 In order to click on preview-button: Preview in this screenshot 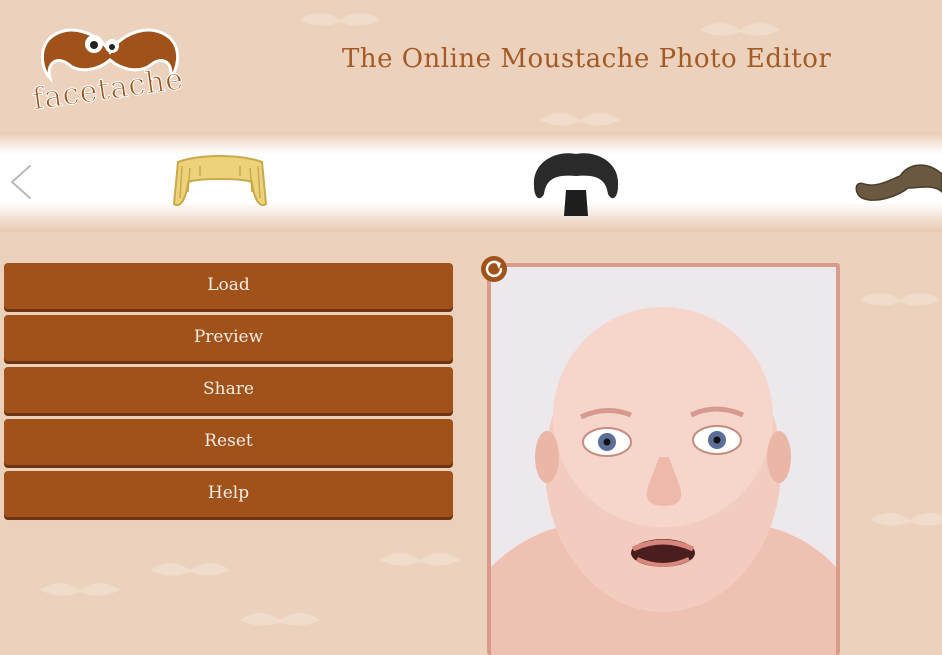, I will do `click(228, 338)`.